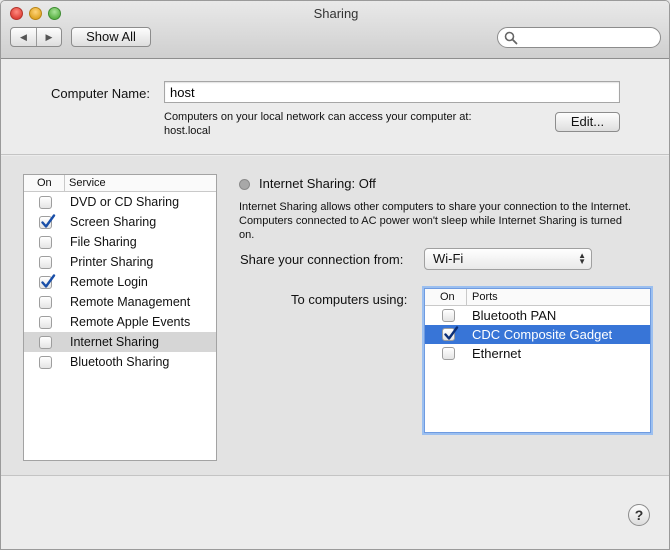 This screenshot has width=670, height=550. Describe the element at coordinates (130, 302) in the screenshot. I see `service-label: Remote Management` at that location.